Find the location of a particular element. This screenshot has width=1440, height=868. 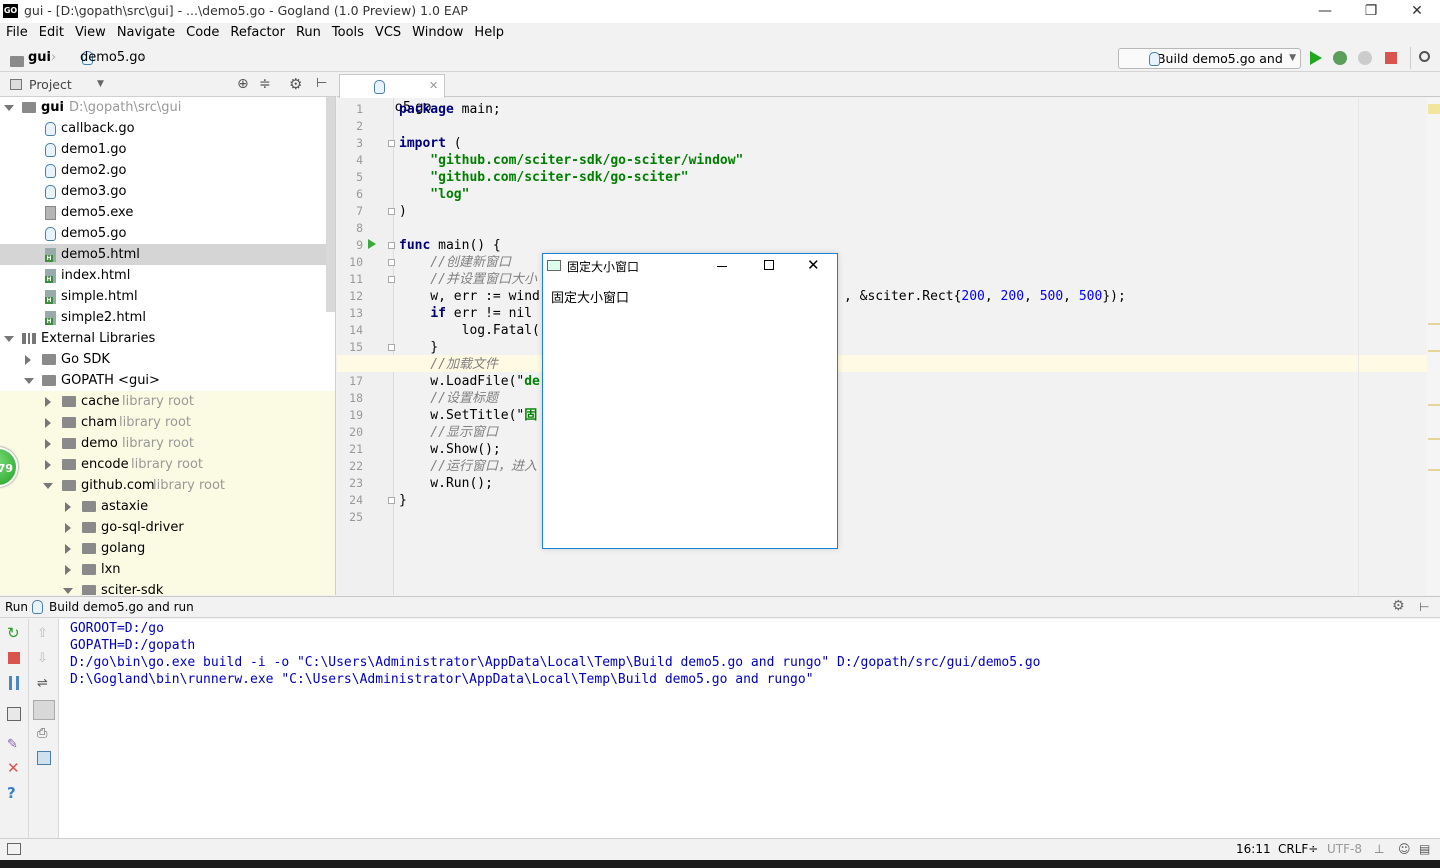

minimize-button: — is located at coordinates (1325, 11).